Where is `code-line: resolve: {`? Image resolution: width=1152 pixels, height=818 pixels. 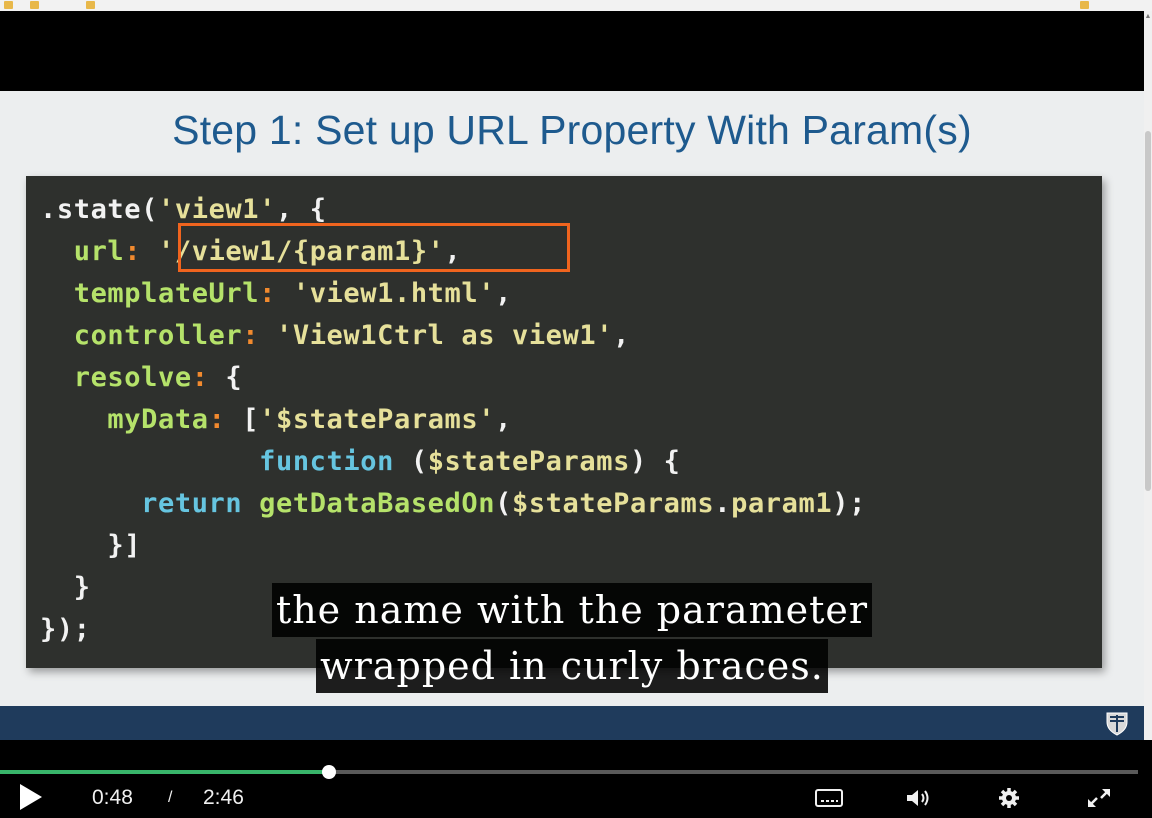 code-line: resolve: { is located at coordinates (141, 377).